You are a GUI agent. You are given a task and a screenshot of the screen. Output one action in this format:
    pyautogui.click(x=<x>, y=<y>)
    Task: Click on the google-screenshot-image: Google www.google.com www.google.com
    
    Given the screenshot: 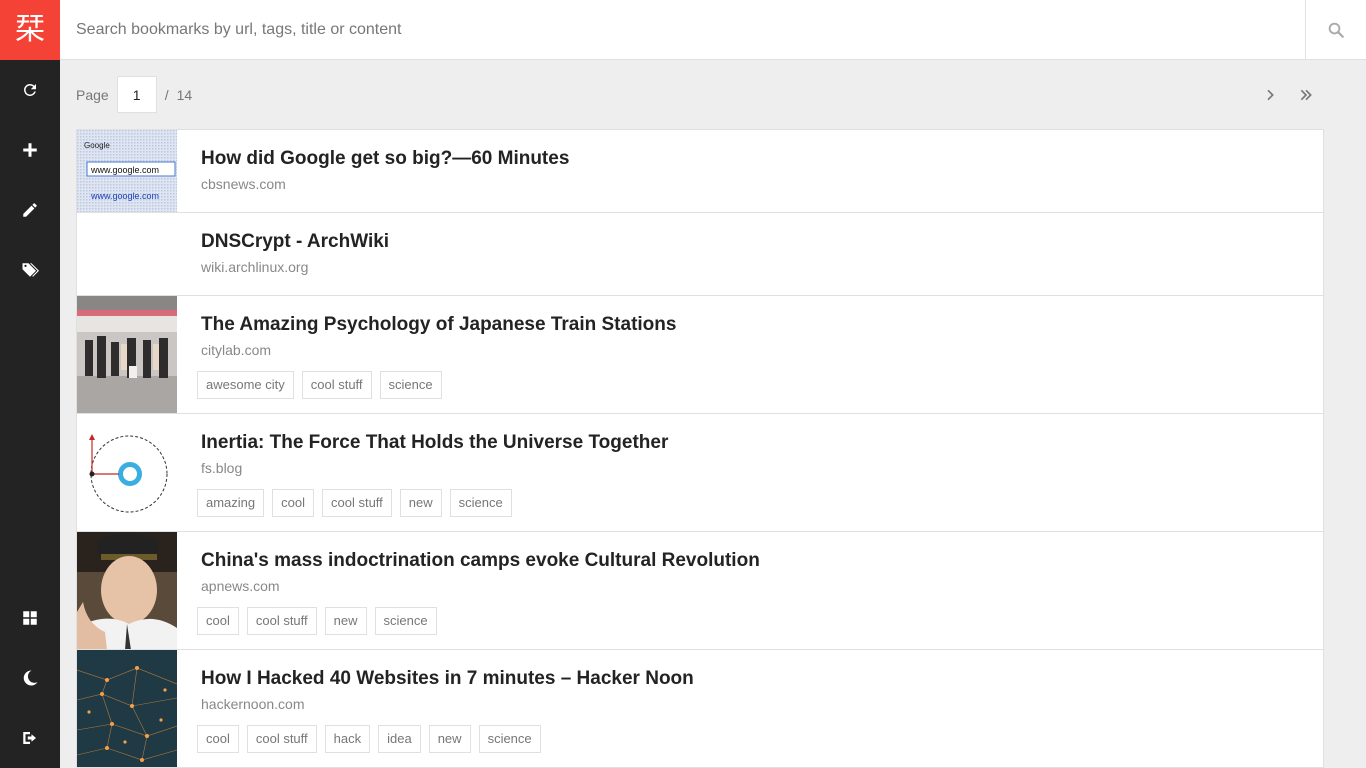 What is the action you would take?
    pyautogui.click(x=127, y=171)
    